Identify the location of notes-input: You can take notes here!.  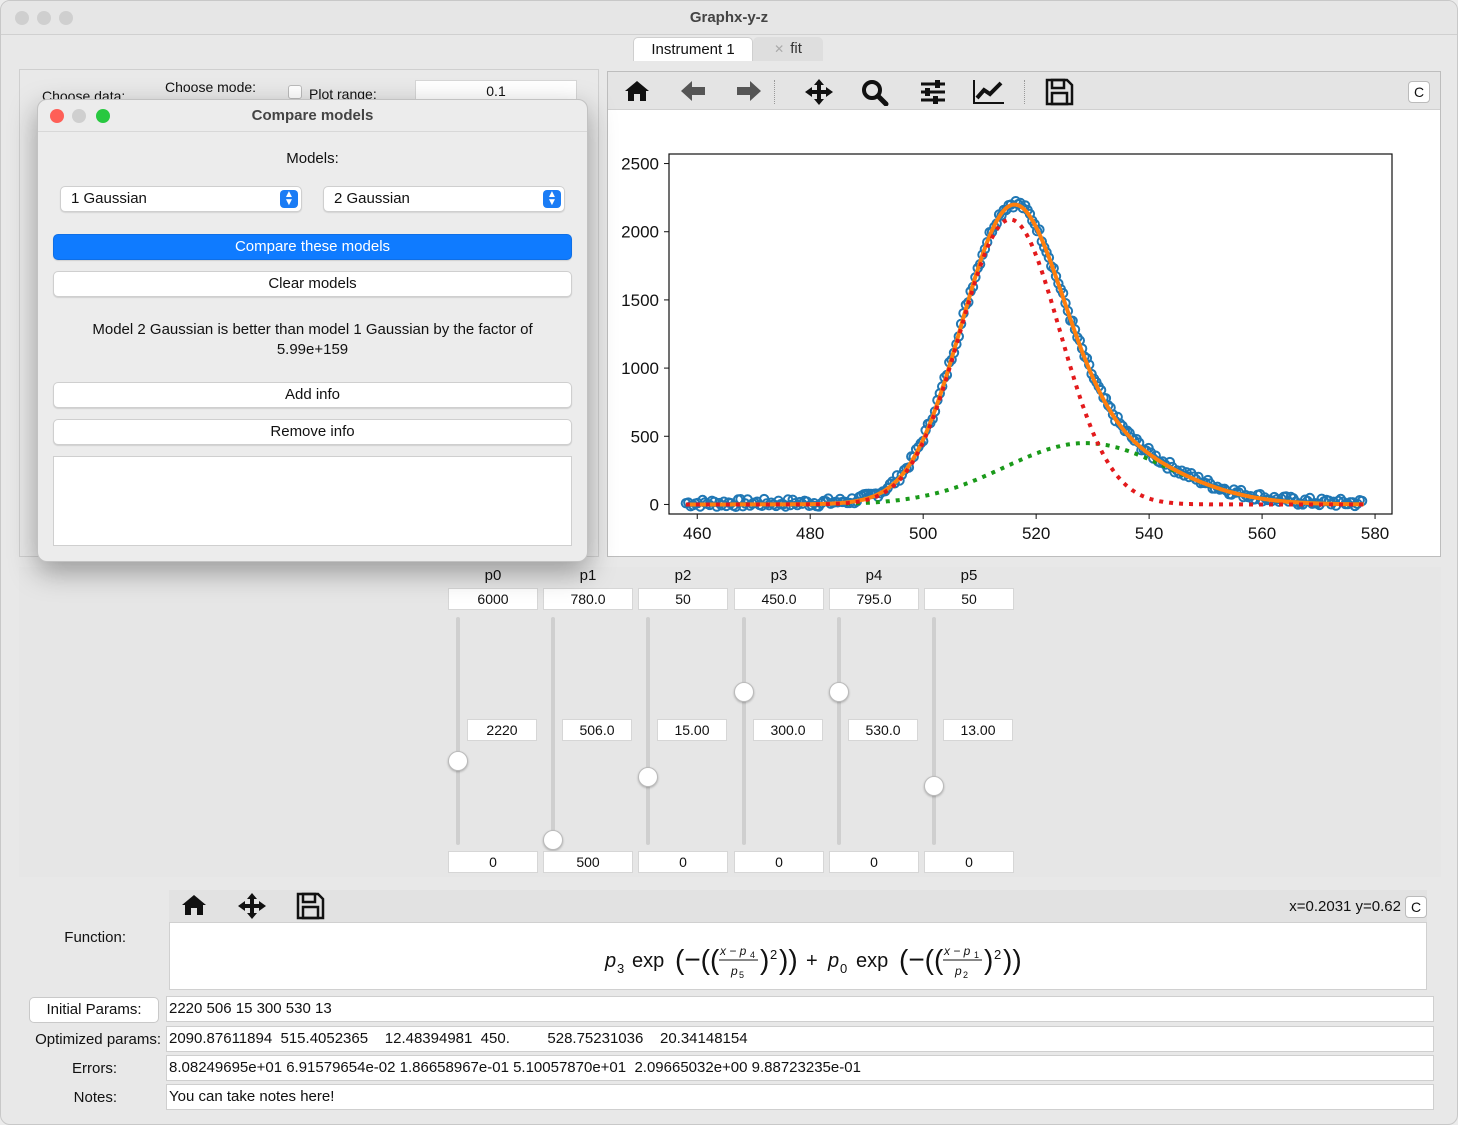
(800, 1097).